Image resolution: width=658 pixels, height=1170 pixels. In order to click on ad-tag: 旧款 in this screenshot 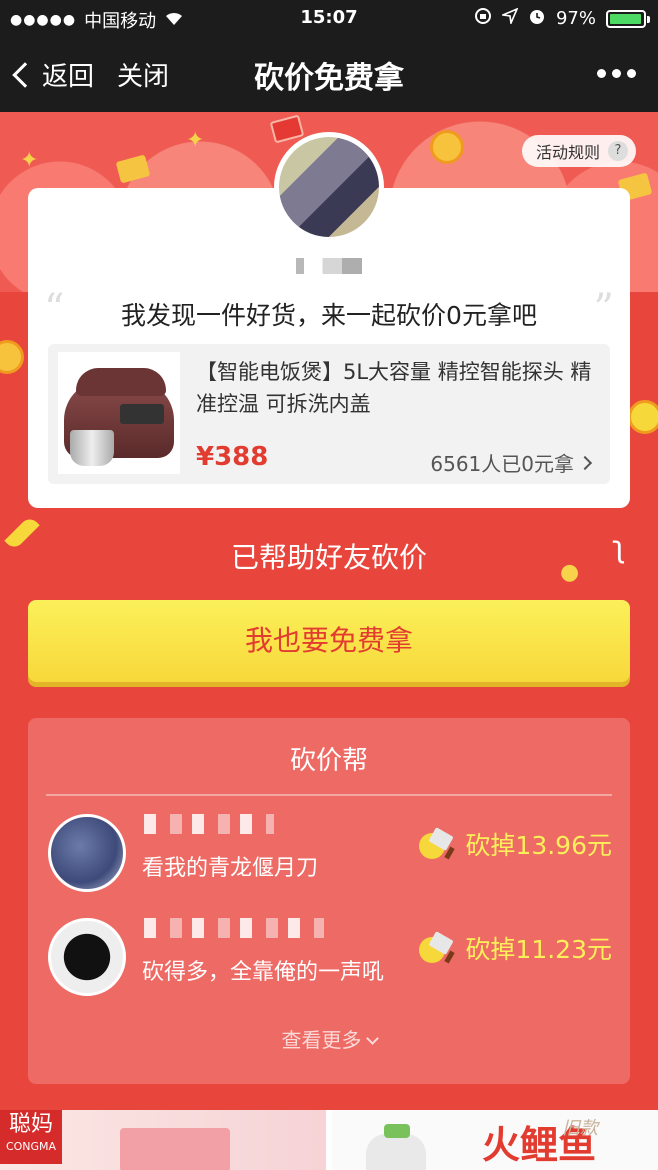, I will do `click(580, 1128)`.